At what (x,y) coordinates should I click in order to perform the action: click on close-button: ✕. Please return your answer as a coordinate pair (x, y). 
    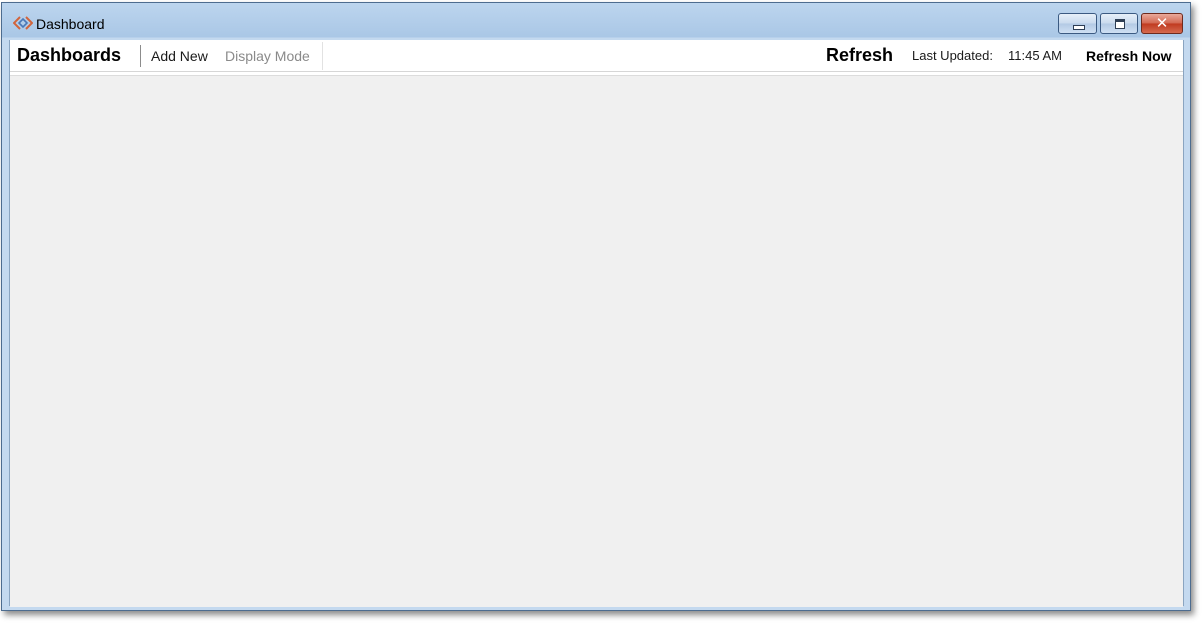
    Looking at the image, I should click on (1162, 23).